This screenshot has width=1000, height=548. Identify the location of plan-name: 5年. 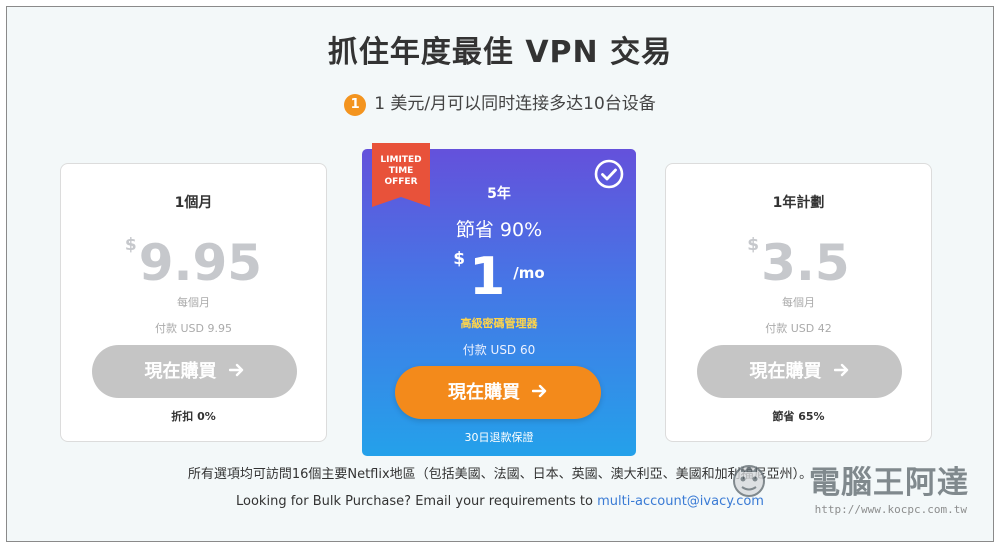
(499, 194).